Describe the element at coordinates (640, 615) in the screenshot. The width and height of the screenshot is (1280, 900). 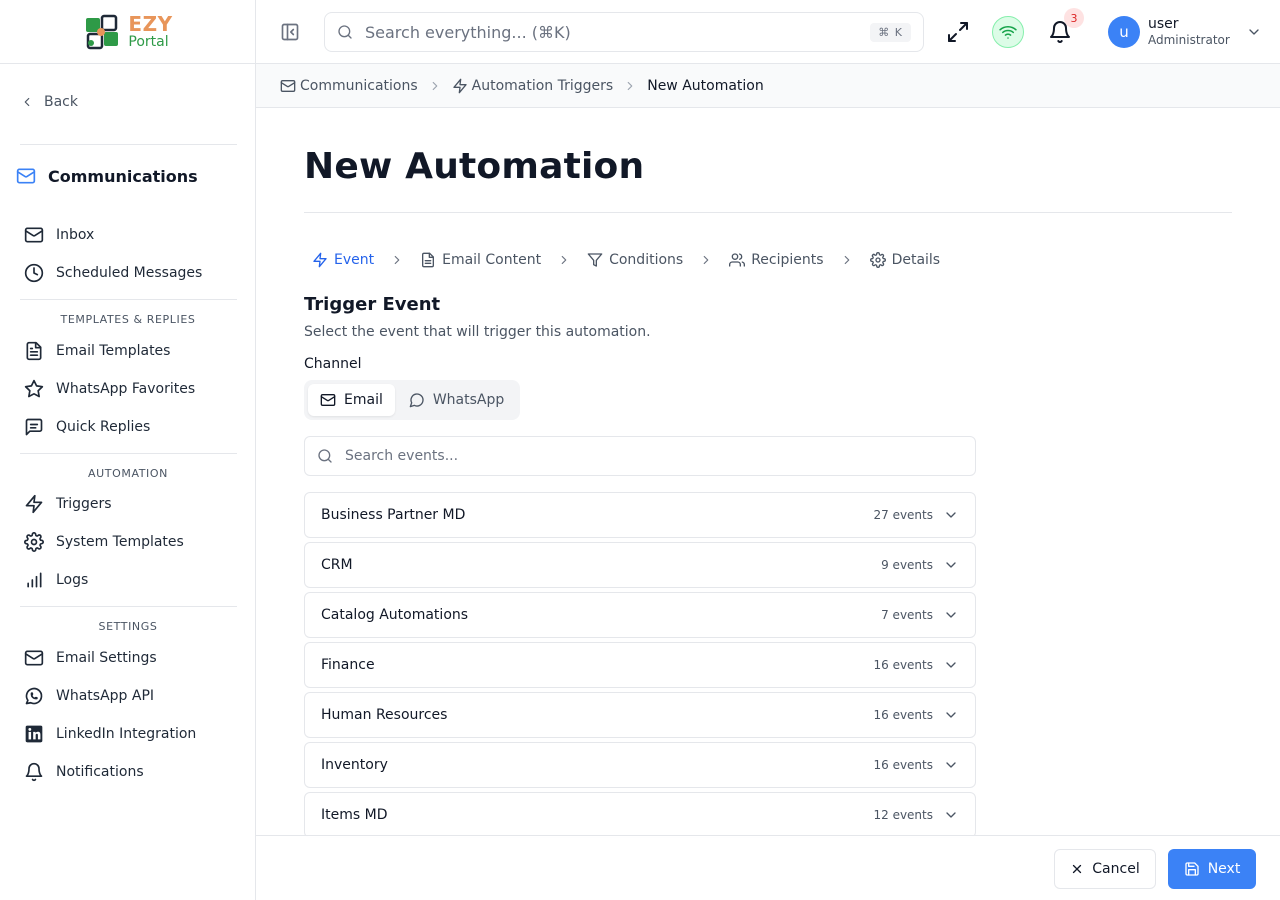
I see `event-group-catalog-automations: Catalog Automations 7 events` at that location.